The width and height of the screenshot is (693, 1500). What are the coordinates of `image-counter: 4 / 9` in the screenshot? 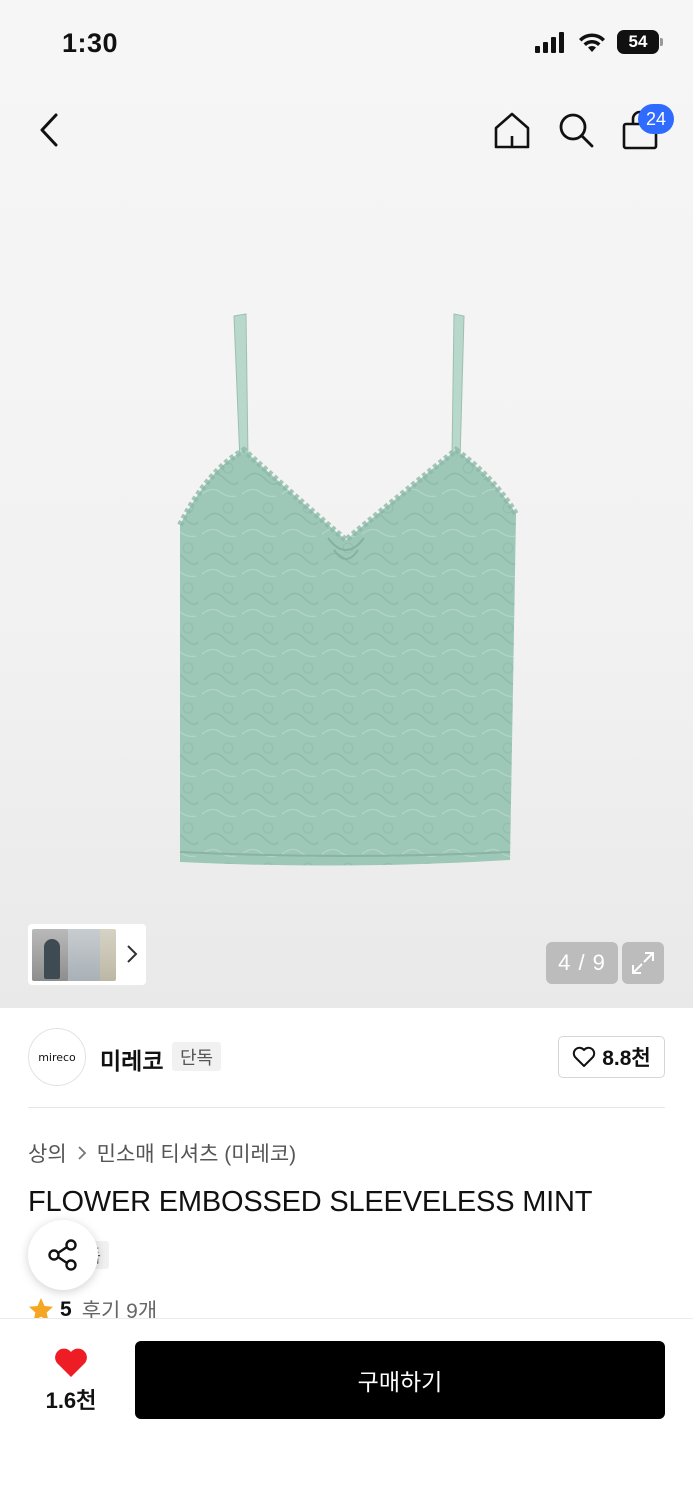 It's located at (582, 963).